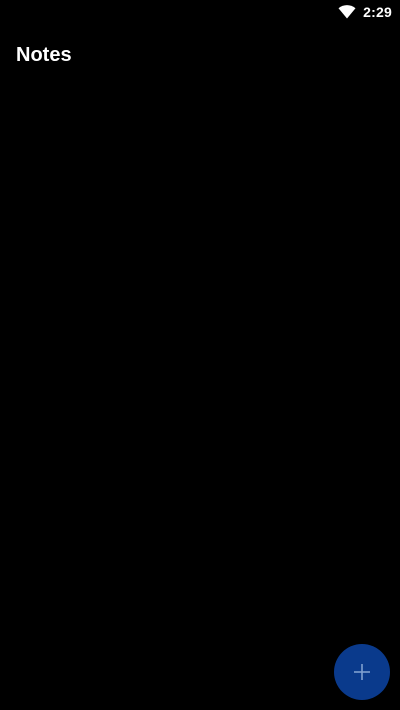  What do you see at coordinates (377, 12) in the screenshot?
I see `status-time: 2:29` at bounding box center [377, 12].